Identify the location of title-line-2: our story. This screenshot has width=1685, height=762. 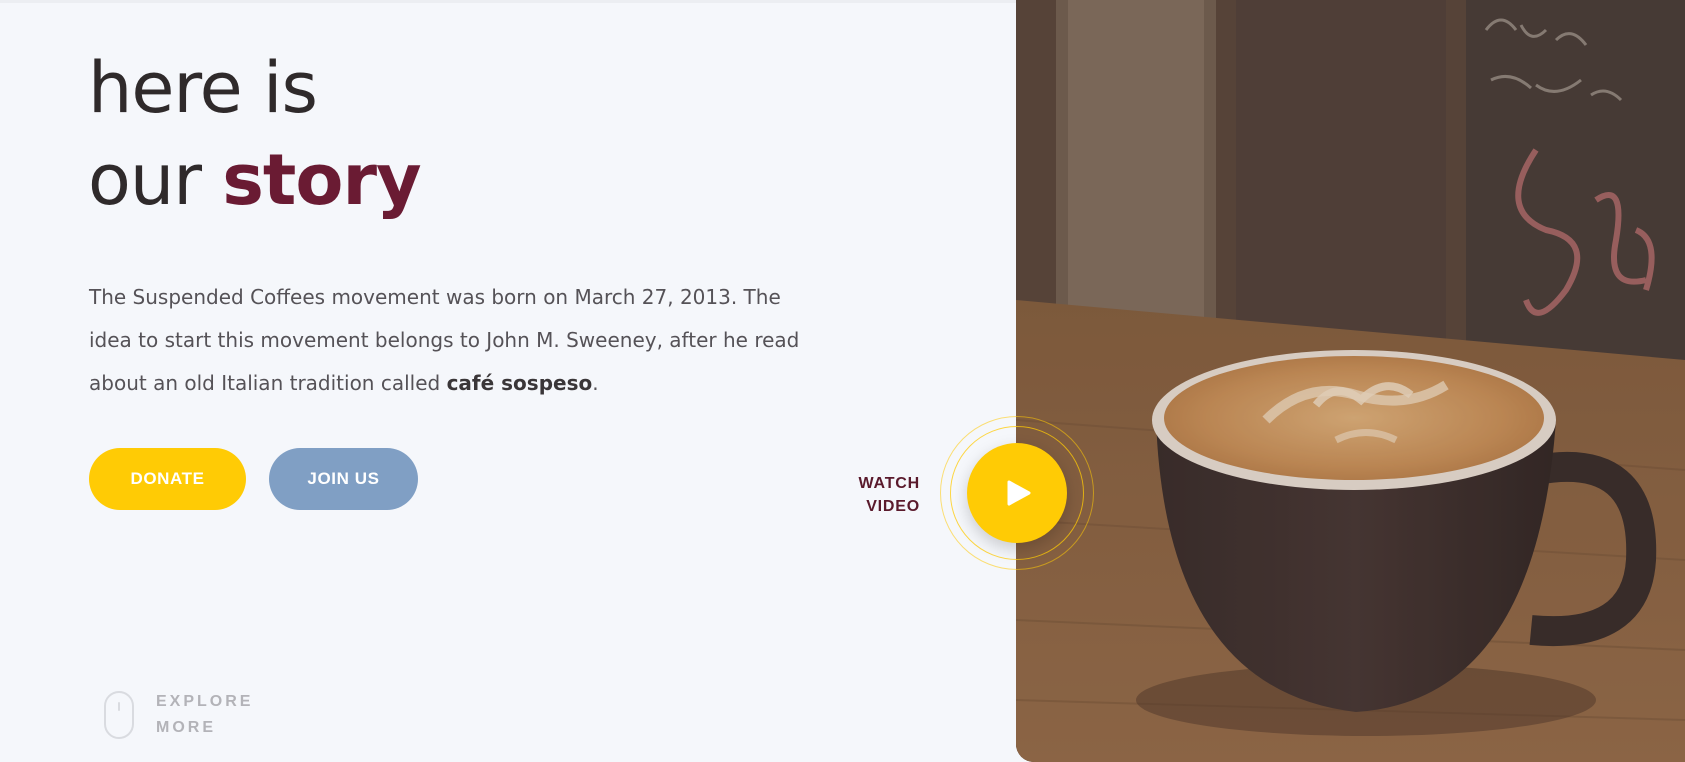
(255, 180).